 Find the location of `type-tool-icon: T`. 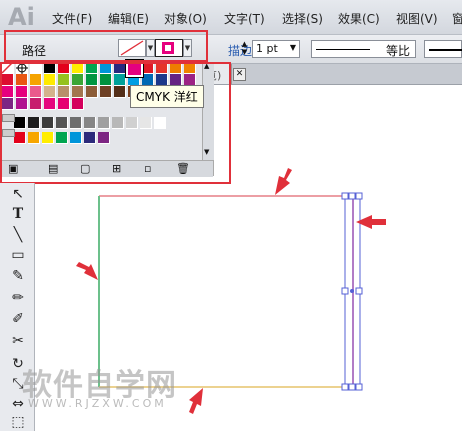

type-tool-icon: T is located at coordinates (18, 214).